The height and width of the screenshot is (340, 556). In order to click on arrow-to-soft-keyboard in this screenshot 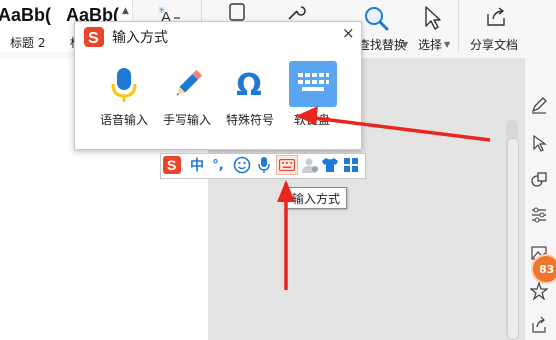, I will do `click(393, 124)`.